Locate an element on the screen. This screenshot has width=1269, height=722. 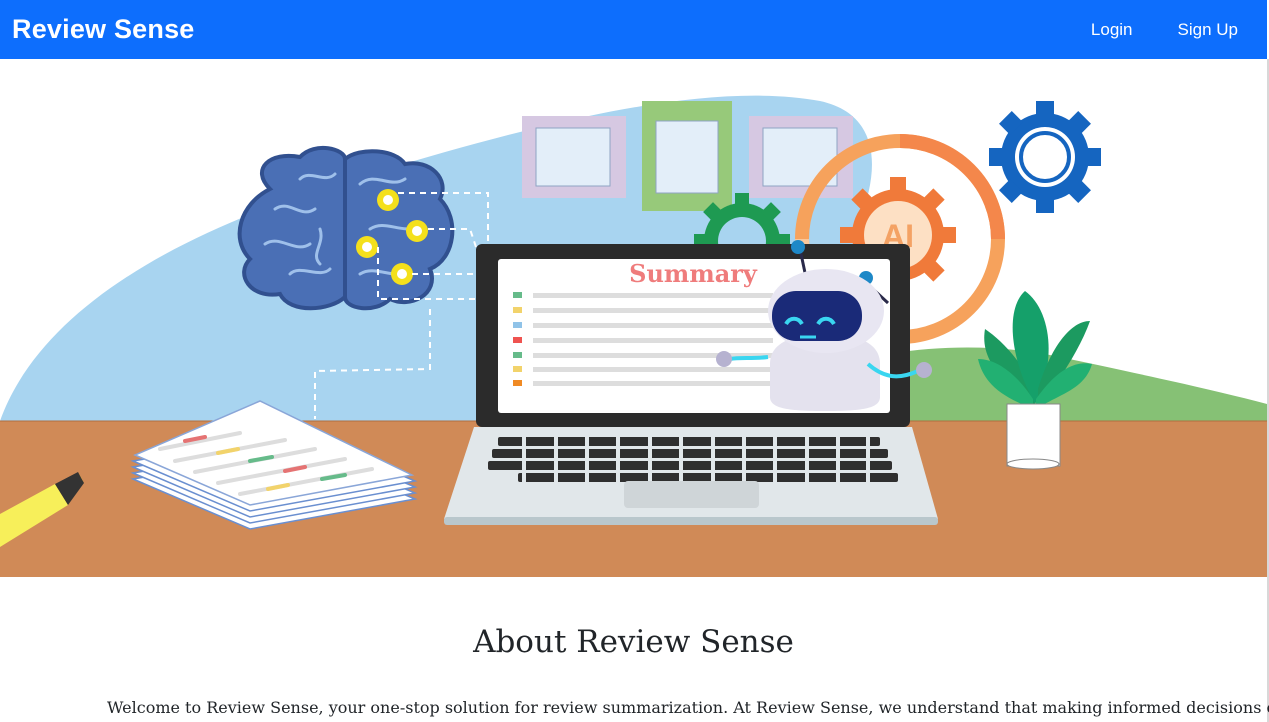
trackpad is located at coordinates (691, 494).